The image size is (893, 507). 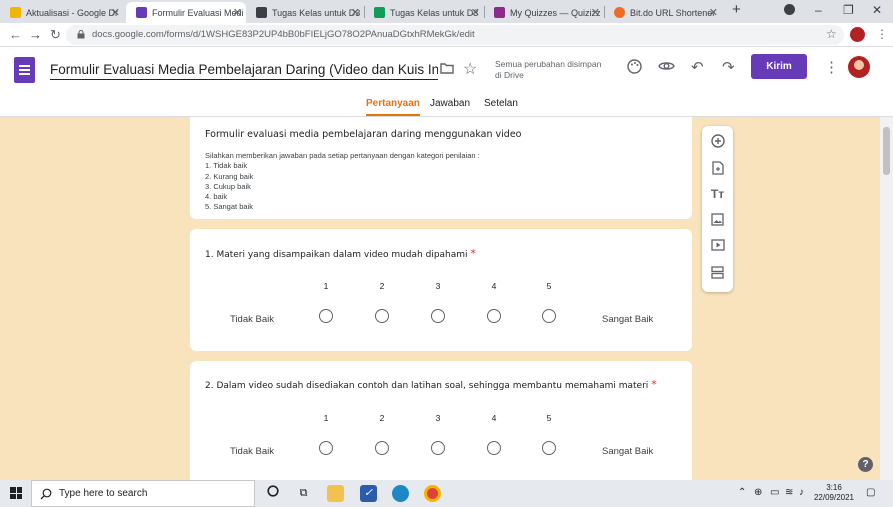 What do you see at coordinates (779, 66) in the screenshot?
I see `send-button: Kirim` at bounding box center [779, 66].